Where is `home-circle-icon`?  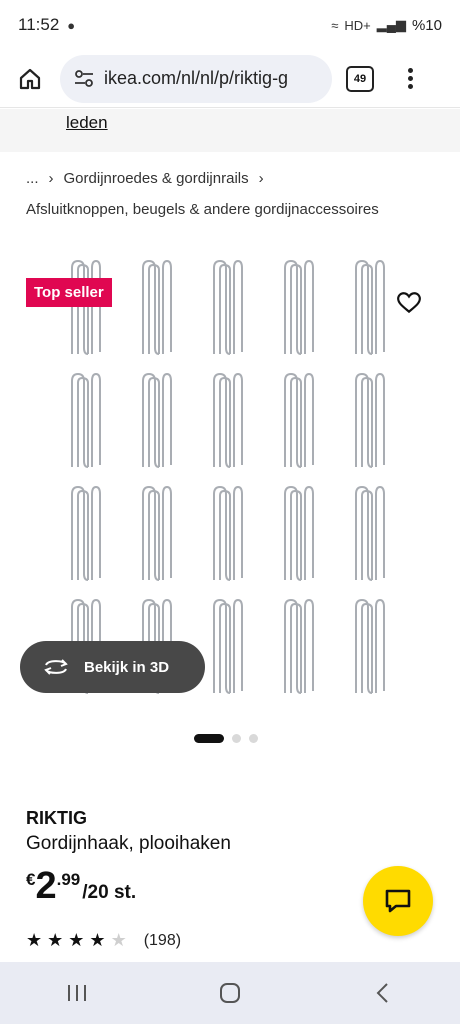
home-circle-icon is located at coordinates (229, 993).